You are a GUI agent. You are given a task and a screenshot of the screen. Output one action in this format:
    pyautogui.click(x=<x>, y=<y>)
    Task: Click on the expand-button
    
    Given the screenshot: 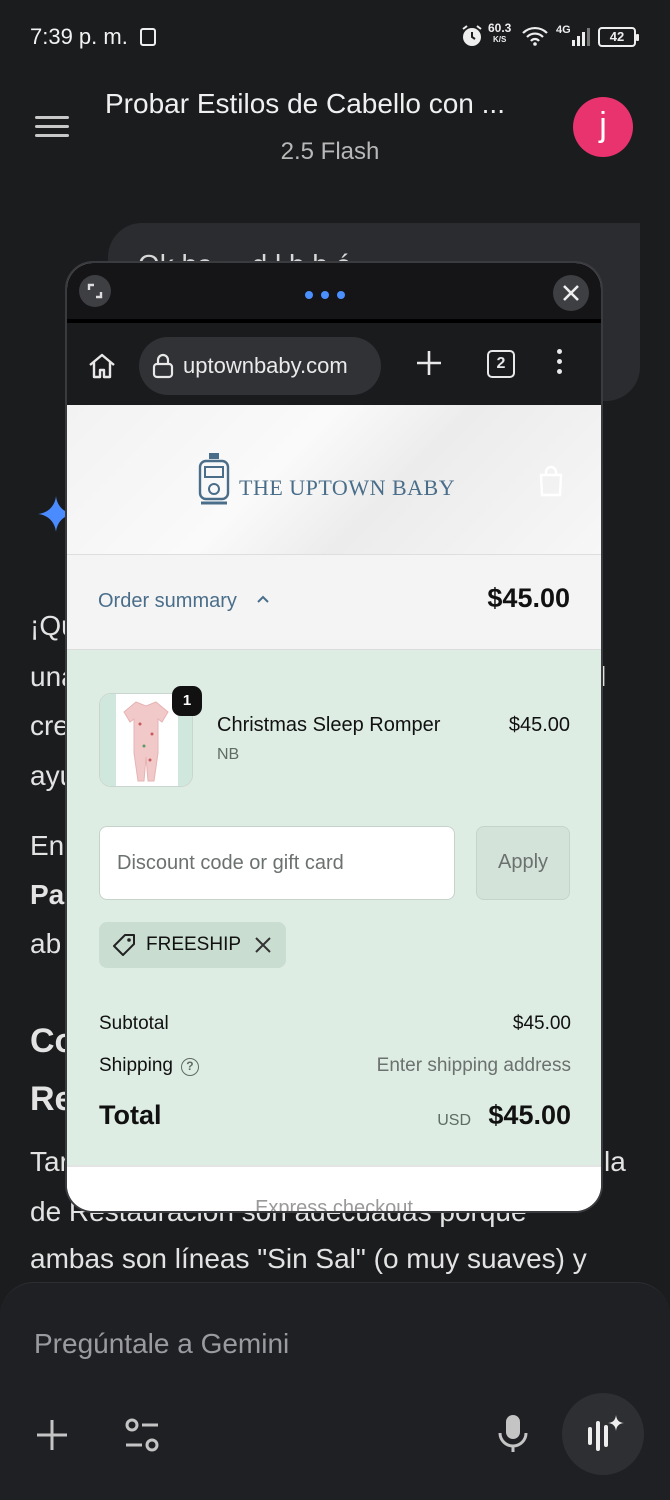 What is the action you would take?
    pyautogui.click(x=95, y=291)
    